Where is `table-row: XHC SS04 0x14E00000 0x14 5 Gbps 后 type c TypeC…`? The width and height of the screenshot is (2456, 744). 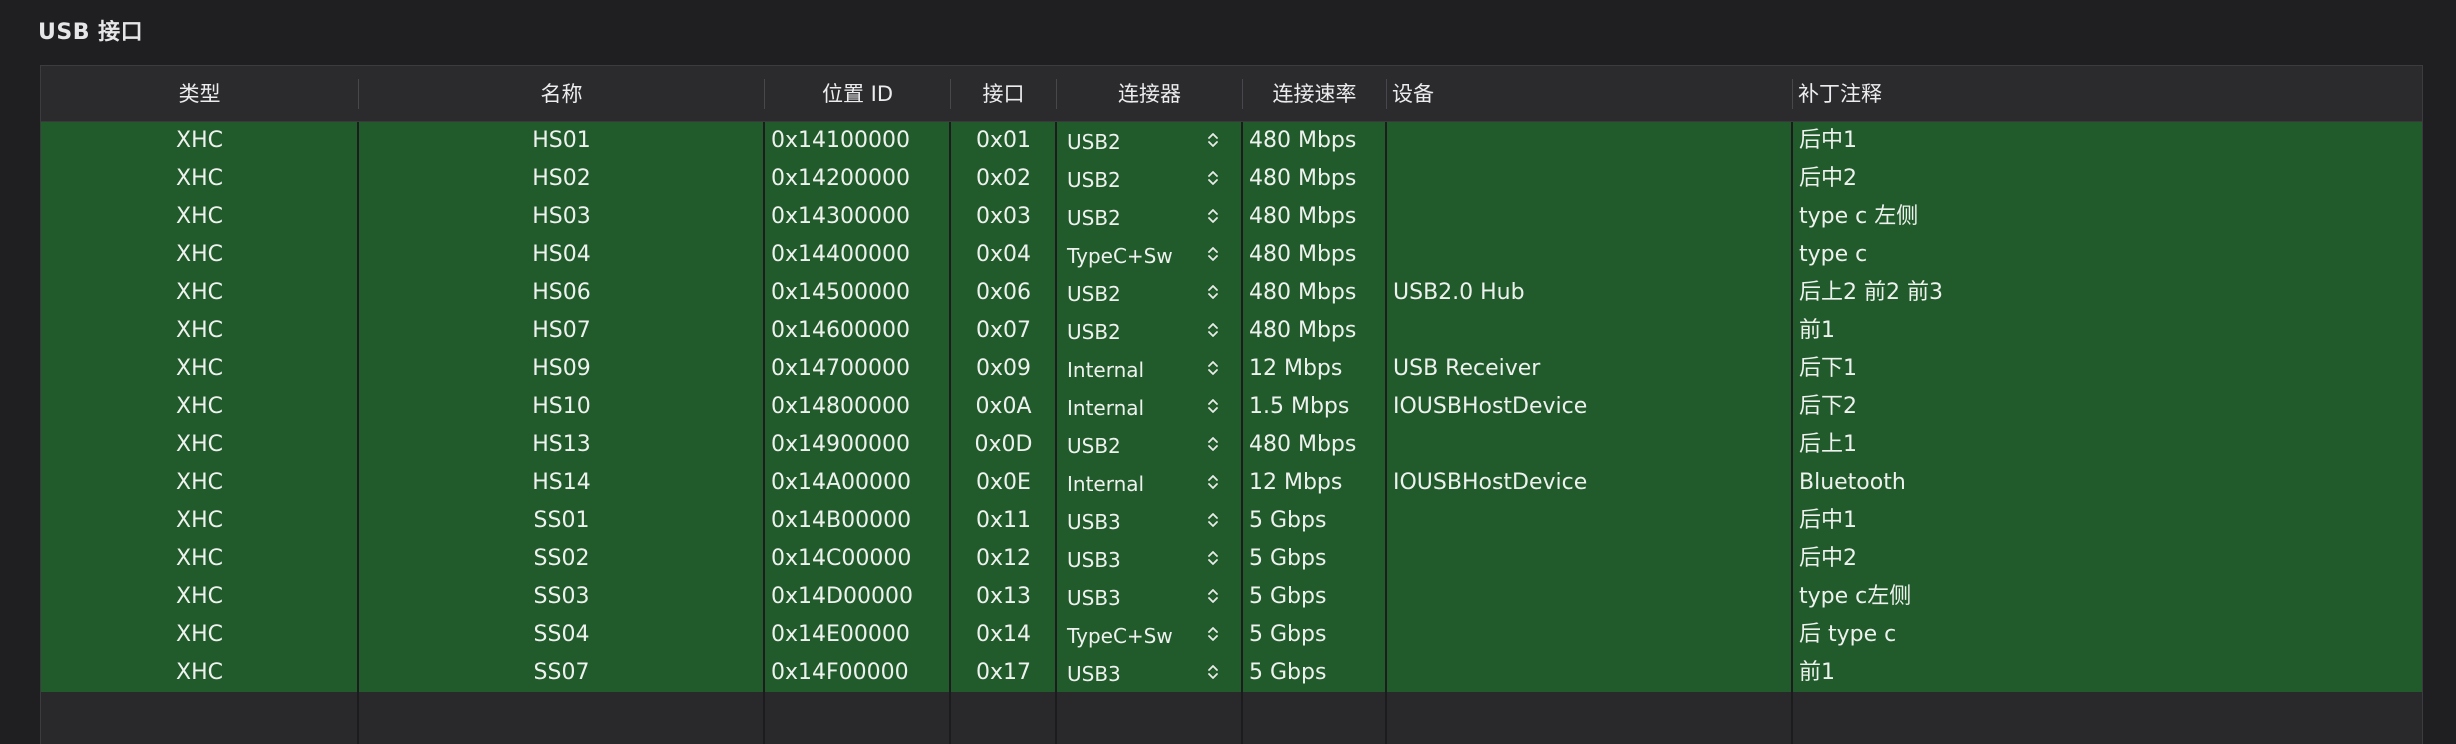
table-row: XHC SS04 0x14E00000 0x14 5 Gbps 后 type c TypeC… is located at coordinates (1231, 635).